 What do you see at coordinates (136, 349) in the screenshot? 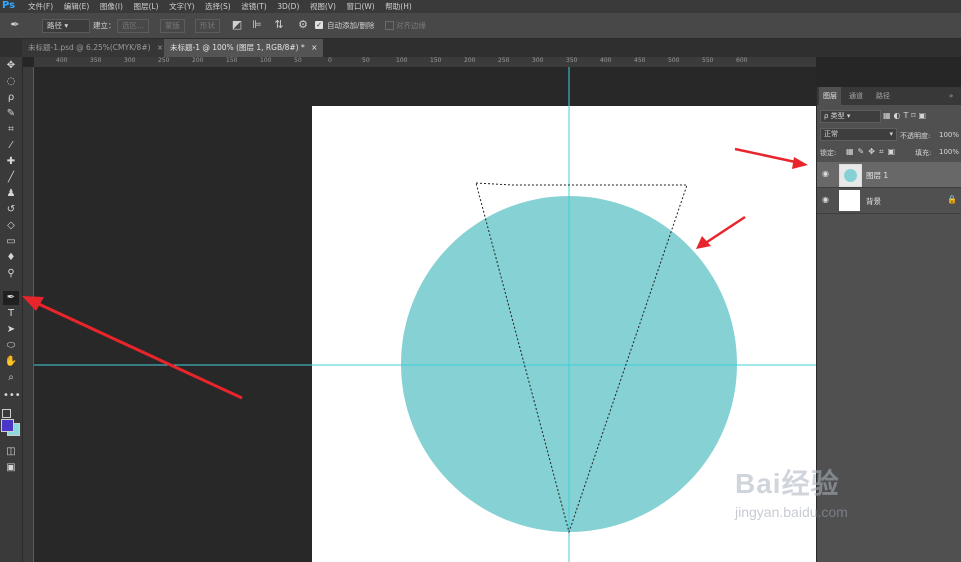
I see `red-arrow-to-pen-tool` at bounding box center [136, 349].